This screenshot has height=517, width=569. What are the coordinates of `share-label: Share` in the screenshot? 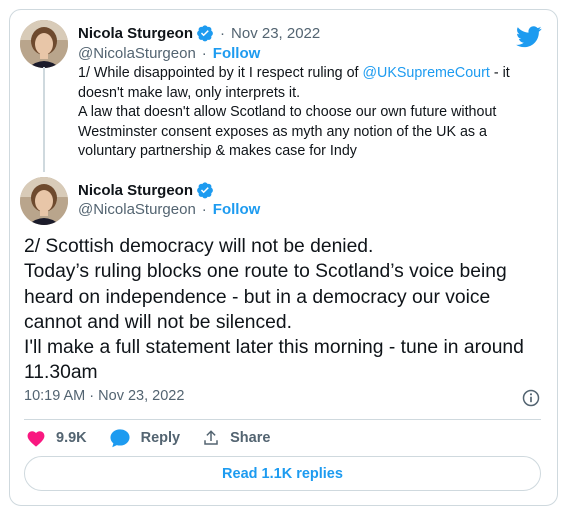 It's located at (250, 438).